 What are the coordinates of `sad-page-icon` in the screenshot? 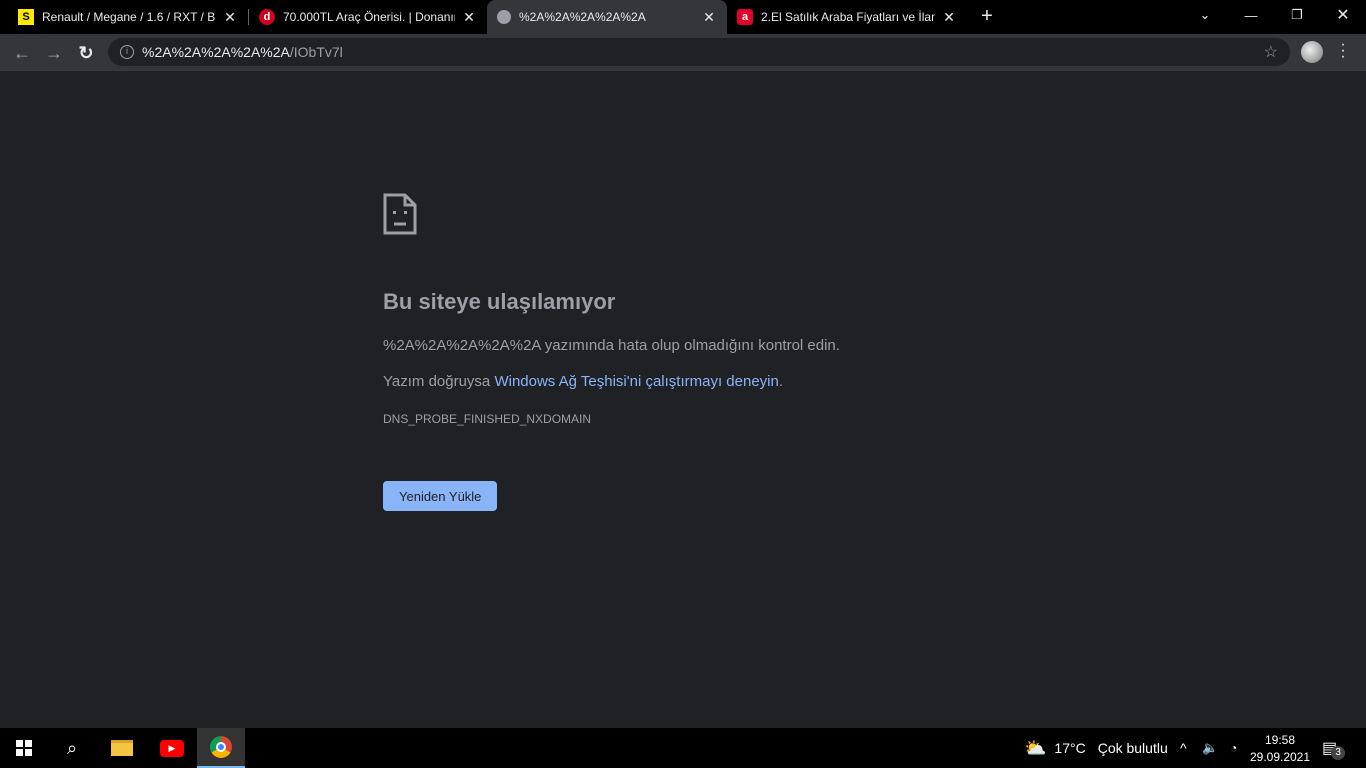 It's located at (400, 214).